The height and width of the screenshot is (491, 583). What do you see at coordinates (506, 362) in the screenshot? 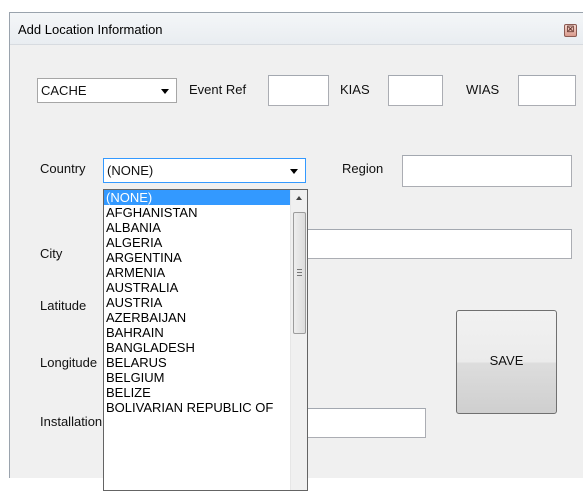
I see `save-button: SAVE` at bounding box center [506, 362].